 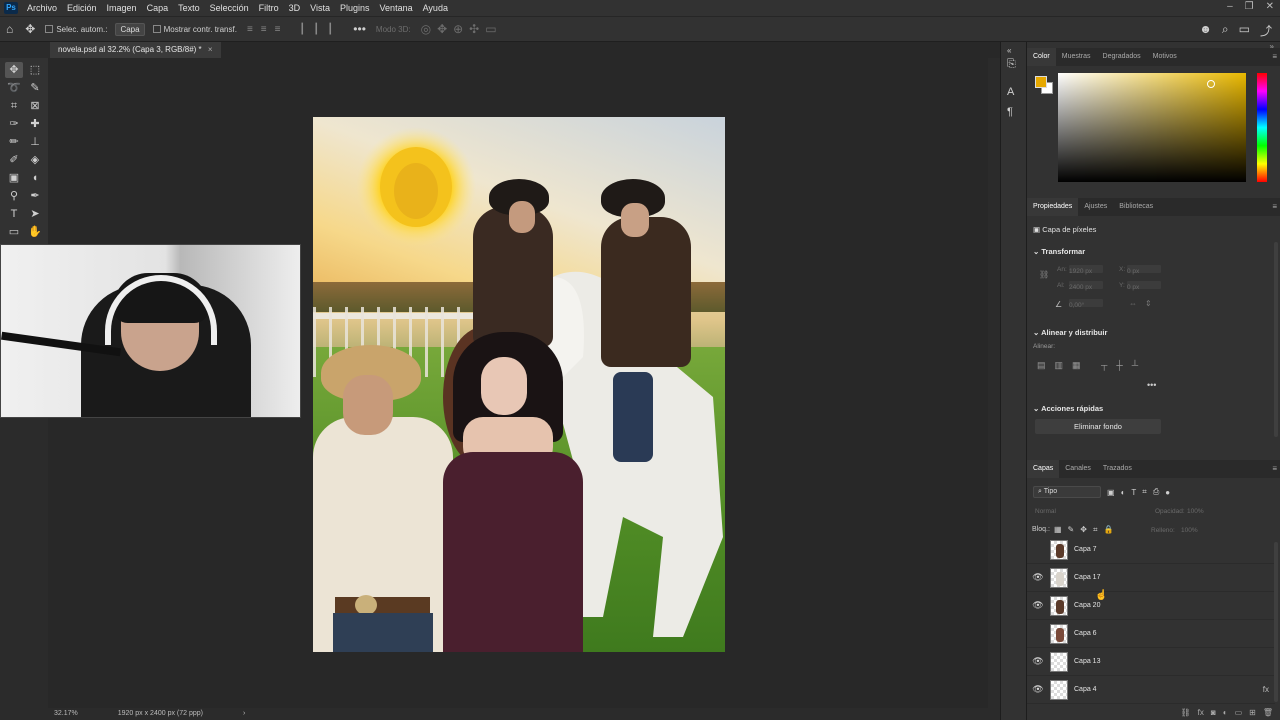 What do you see at coordinates (1201, 712) in the screenshot?
I see `add-style-icon: fx` at bounding box center [1201, 712].